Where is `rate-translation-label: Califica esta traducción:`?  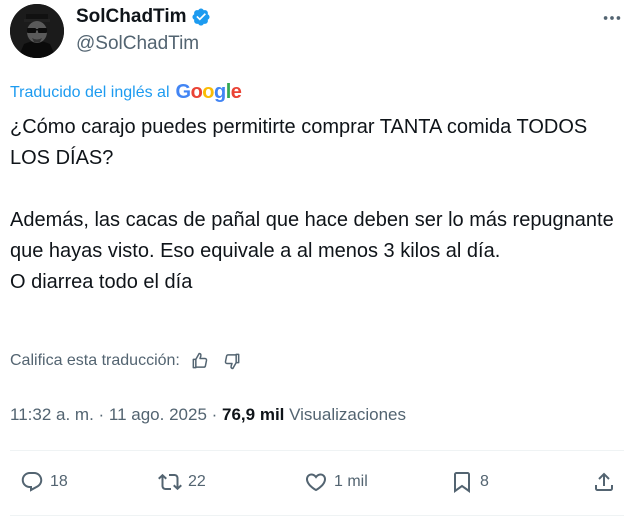
rate-translation-label: Califica esta traducción: is located at coordinates (95, 360).